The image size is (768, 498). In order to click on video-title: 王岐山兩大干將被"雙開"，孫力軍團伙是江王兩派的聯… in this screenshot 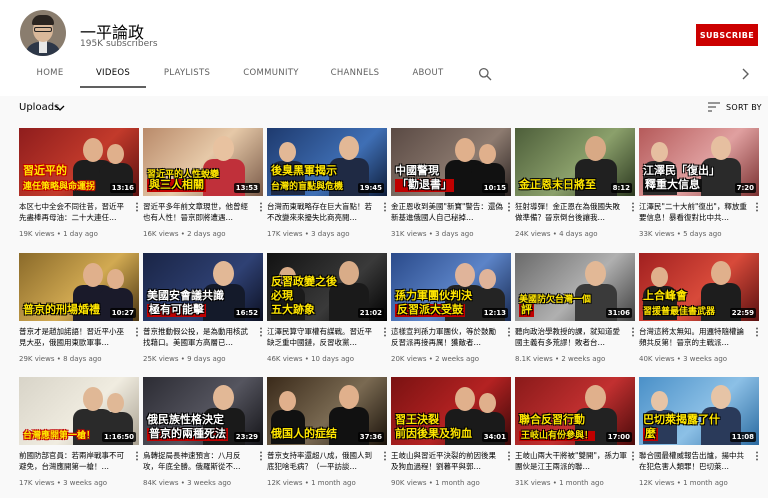, I will do `click(571, 461)`.